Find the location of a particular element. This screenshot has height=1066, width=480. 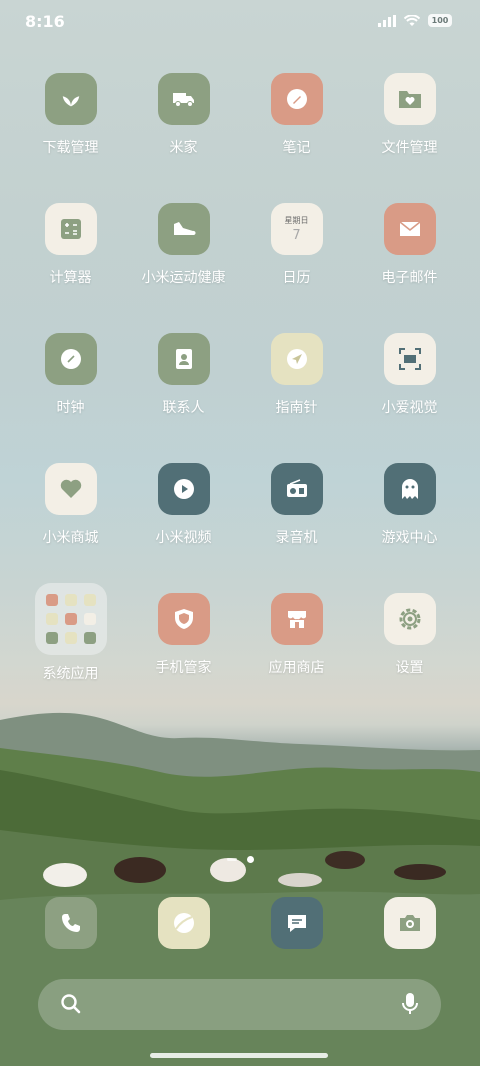

search-bar is located at coordinates (239, 1004).